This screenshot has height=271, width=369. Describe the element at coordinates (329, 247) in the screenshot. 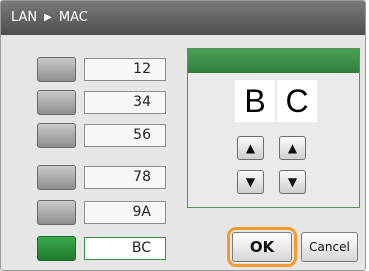

I see `cancel-button: Cancel` at that location.